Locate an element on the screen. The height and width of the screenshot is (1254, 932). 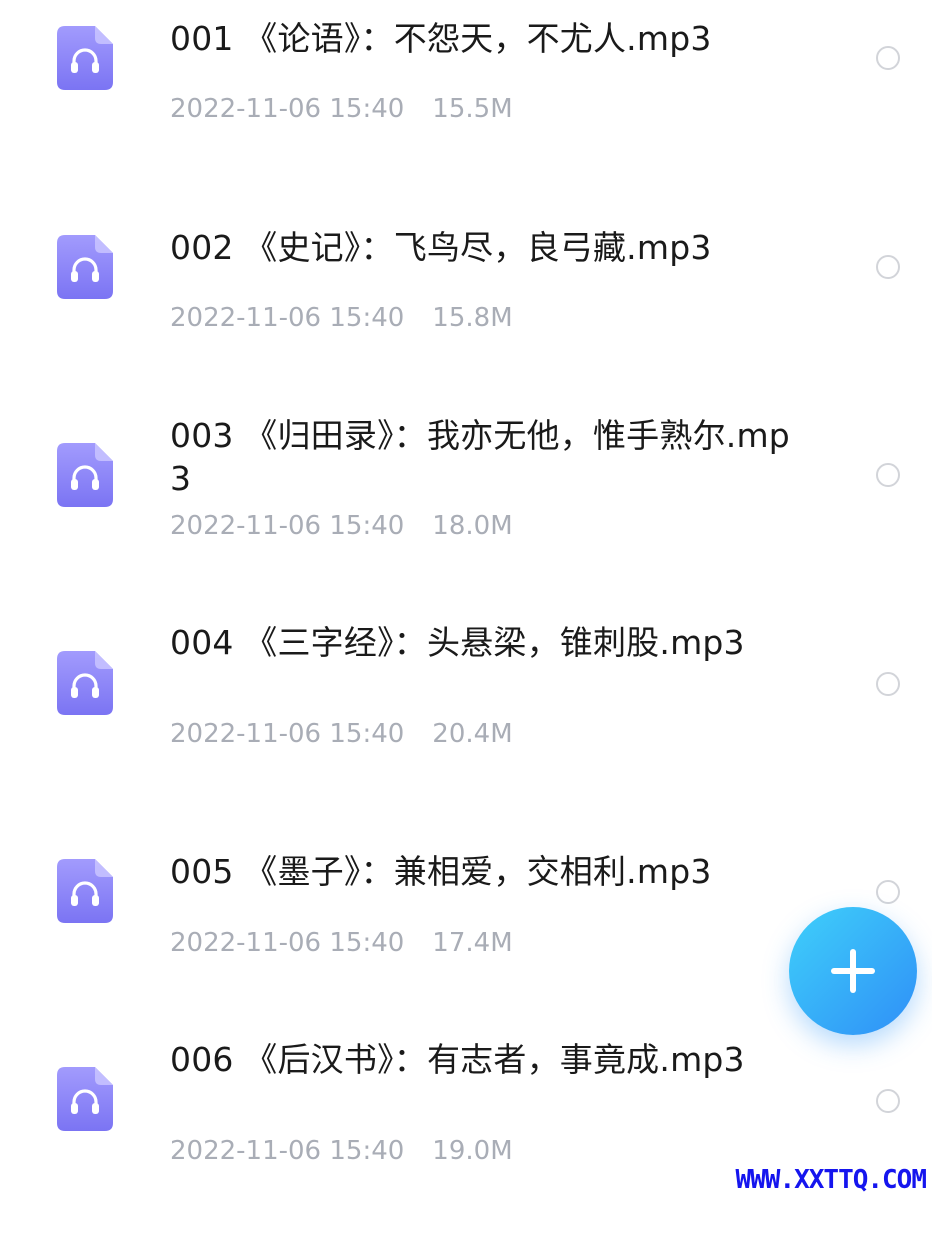
file-size: 18.0M is located at coordinates (472, 526).